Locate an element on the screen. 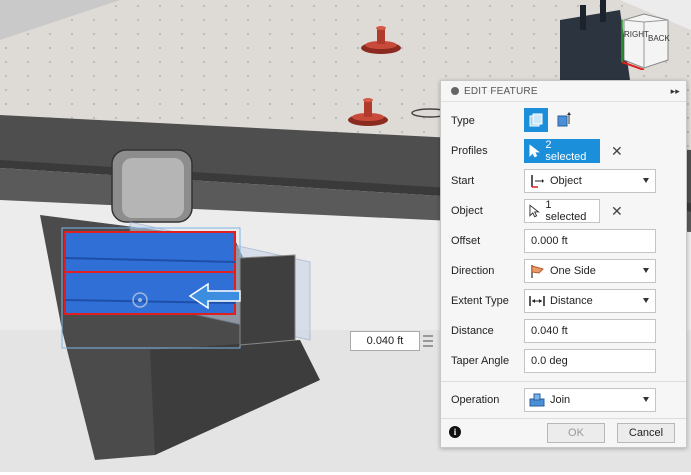 This screenshot has width=691, height=475. type-thin-button is located at coordinates (564, 120).